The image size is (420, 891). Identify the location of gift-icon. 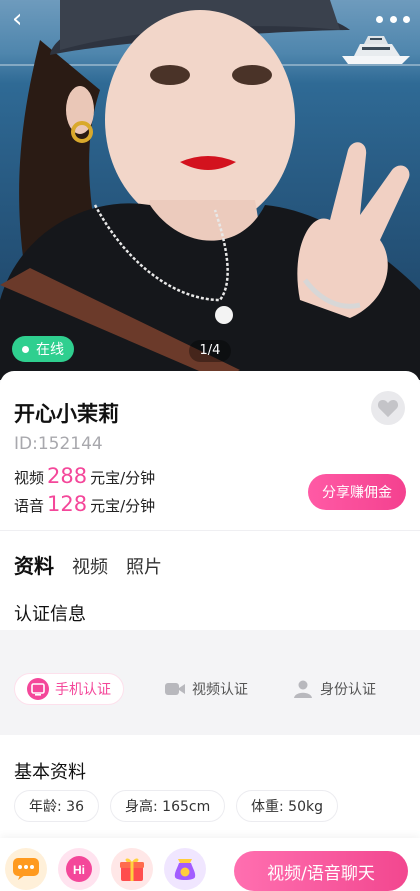
(132, 869).